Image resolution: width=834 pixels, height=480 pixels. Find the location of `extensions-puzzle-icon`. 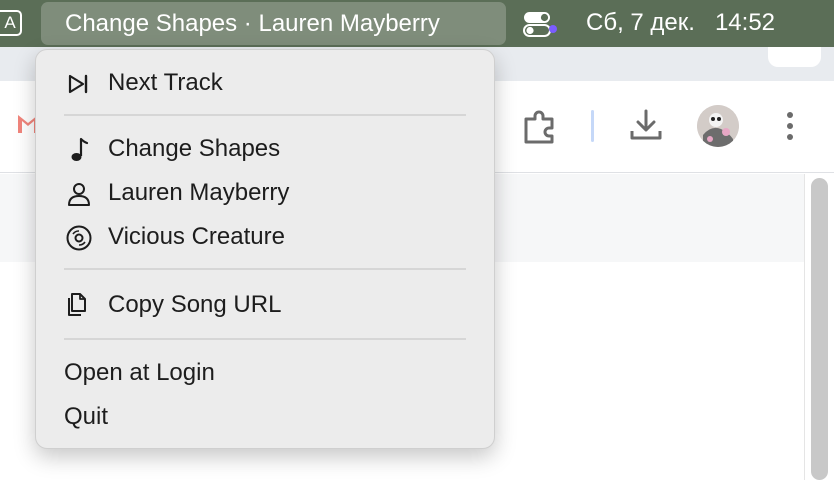

extensions-puzzle-icon is located at coordinates (540, 127).